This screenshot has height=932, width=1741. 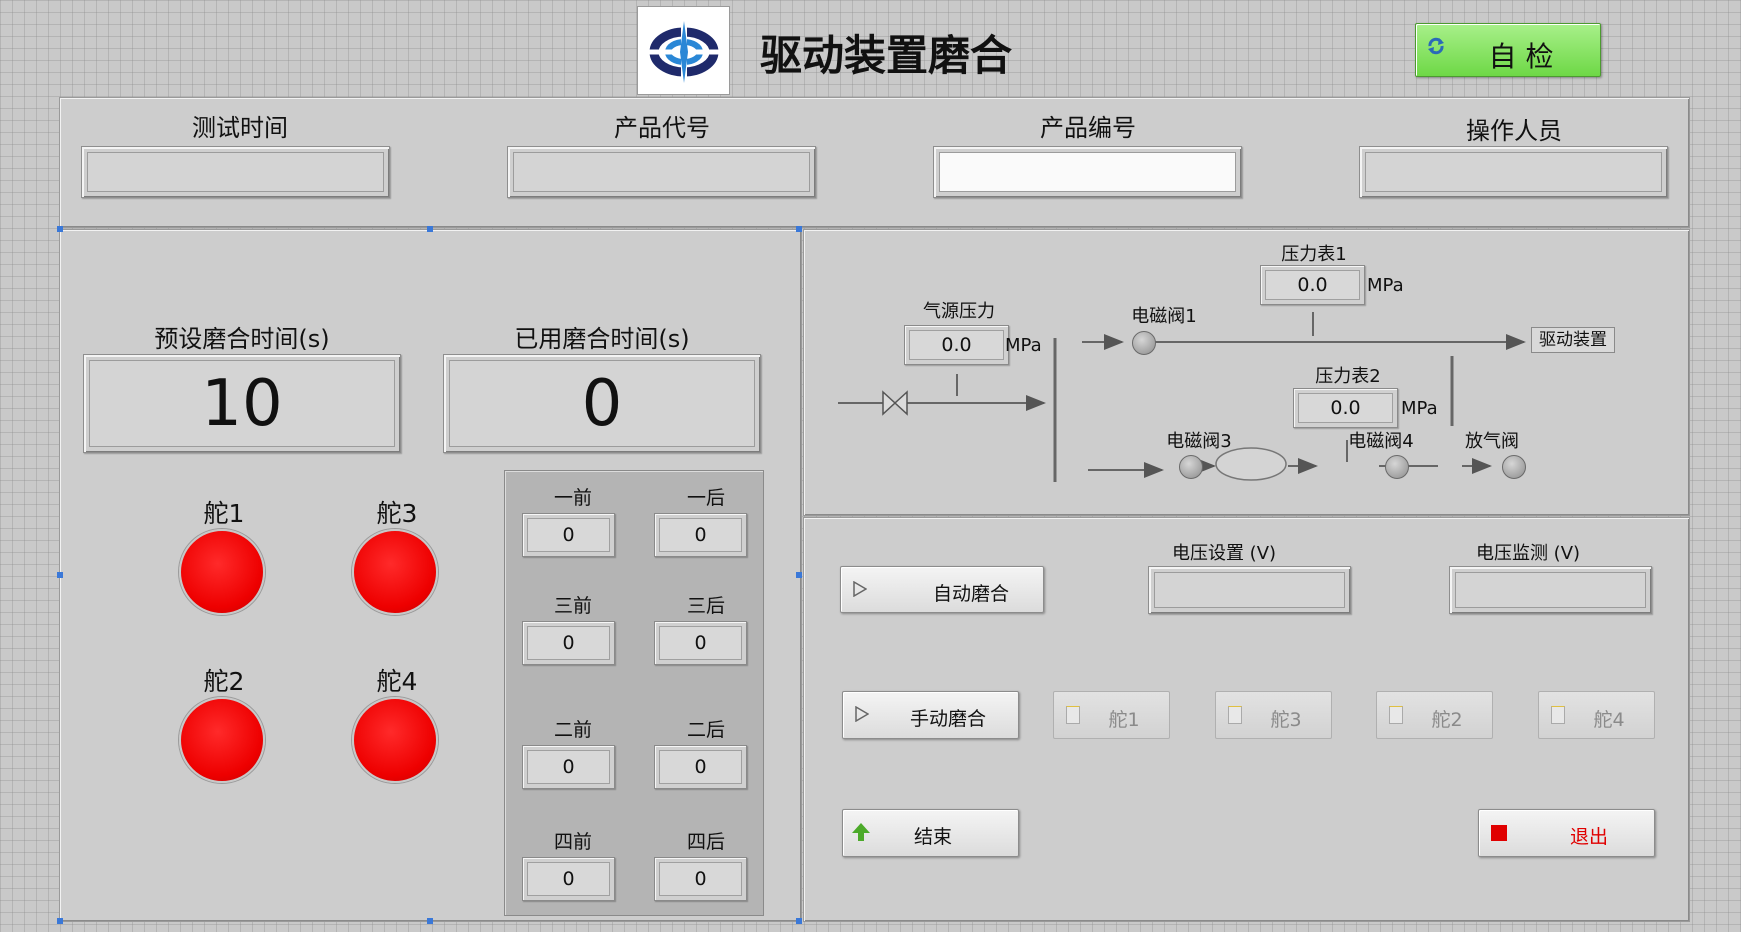 What do you see at coordinates (222, 740) in the screenshot?
I see `rudder2-indicator` at bounding box center [222, 740].